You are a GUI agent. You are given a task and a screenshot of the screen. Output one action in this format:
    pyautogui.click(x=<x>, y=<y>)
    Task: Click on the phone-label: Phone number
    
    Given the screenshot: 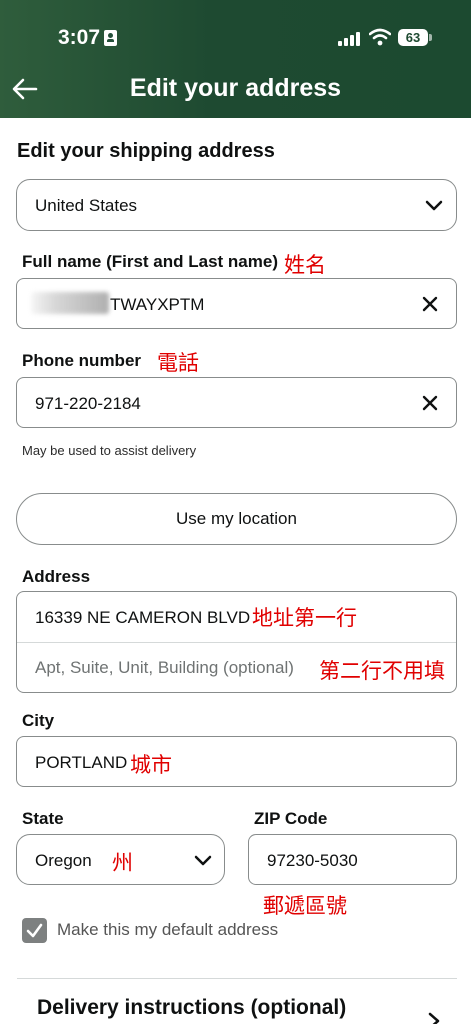 What is the action you would take?
    pyautogui.click(x=82, y=360)
    